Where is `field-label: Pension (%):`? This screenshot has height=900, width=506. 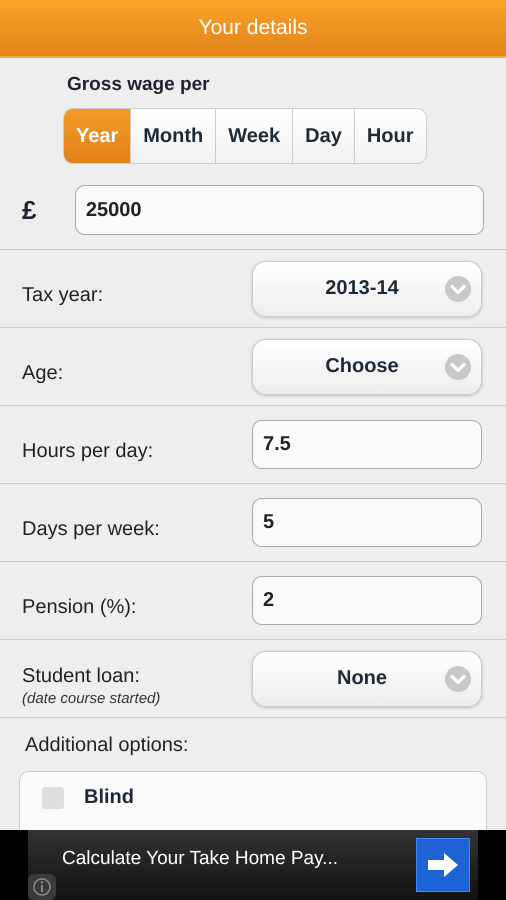
field-label: Pension (%): is located at coordinates (79, 607).